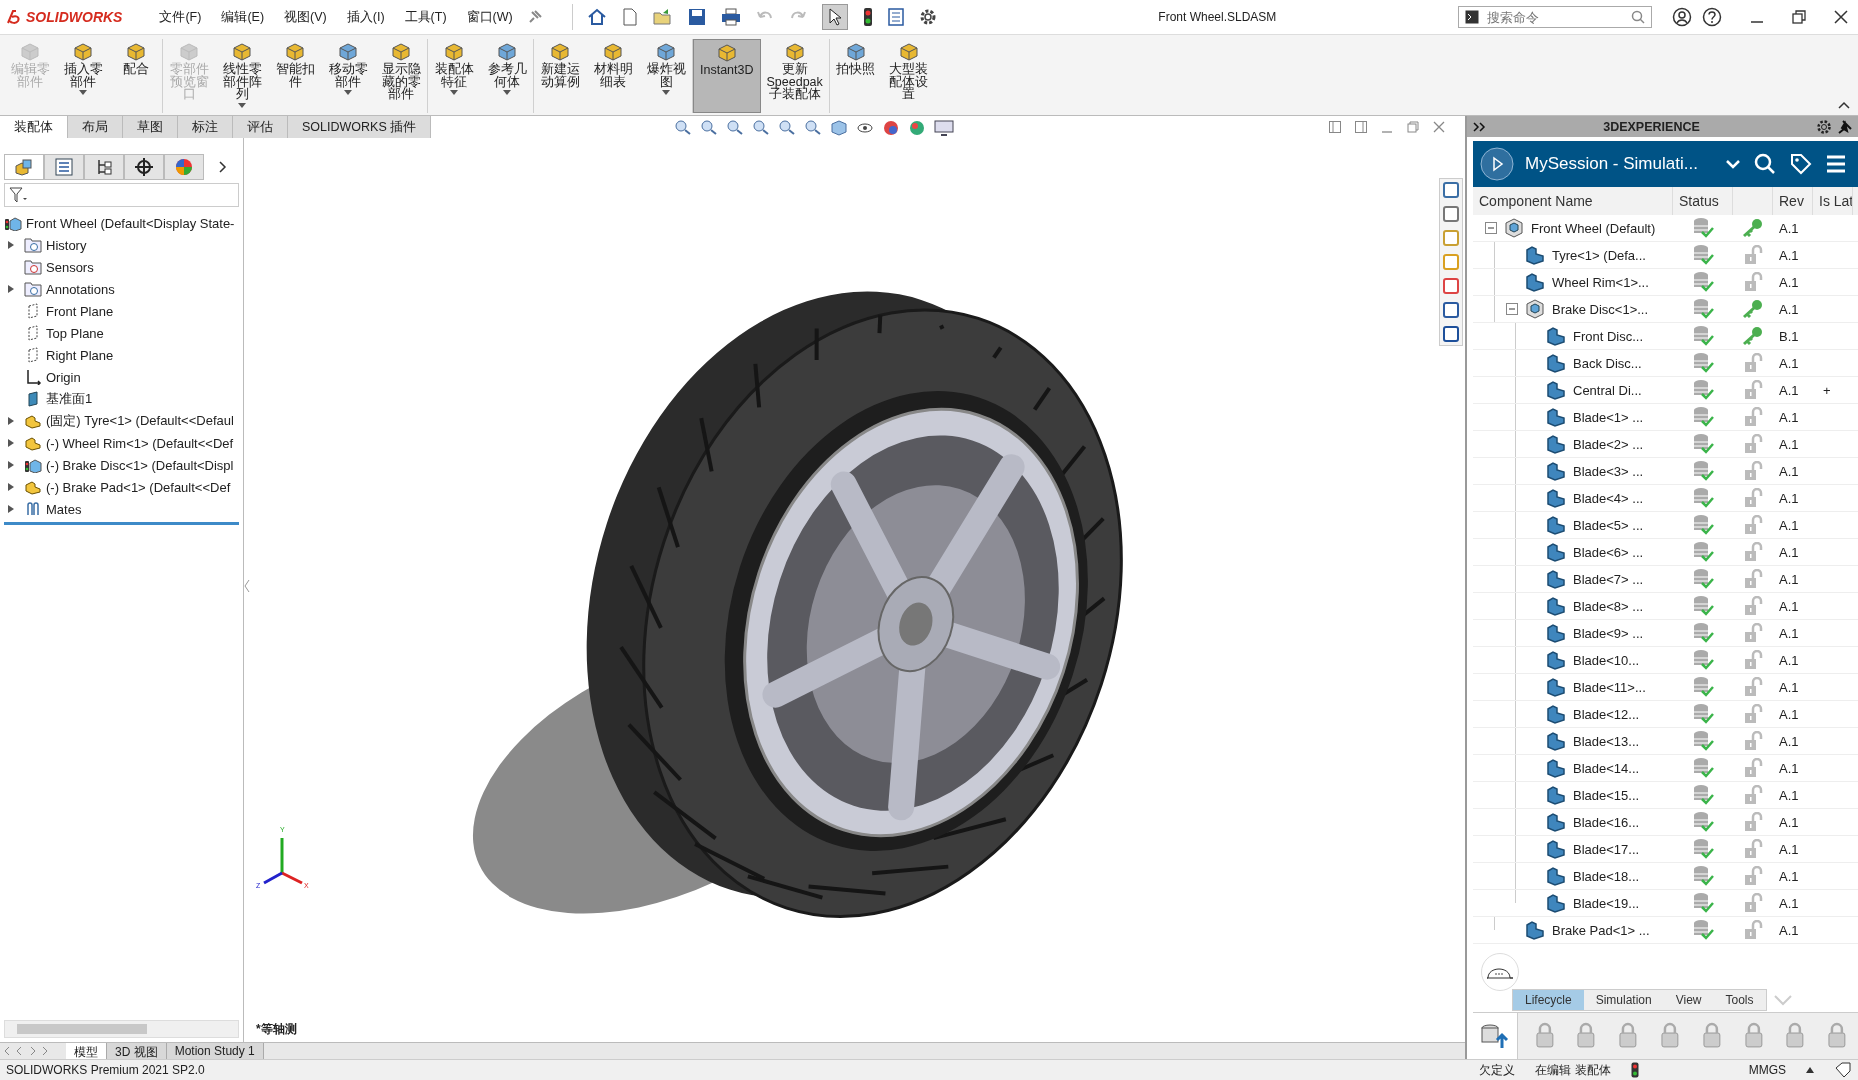 This screenshot has height=1080, width=1858. What do you see at coordinates (80, 311) in the screenshot?
I see `tree-item: Front Plane` at bounding box center [80, 311].